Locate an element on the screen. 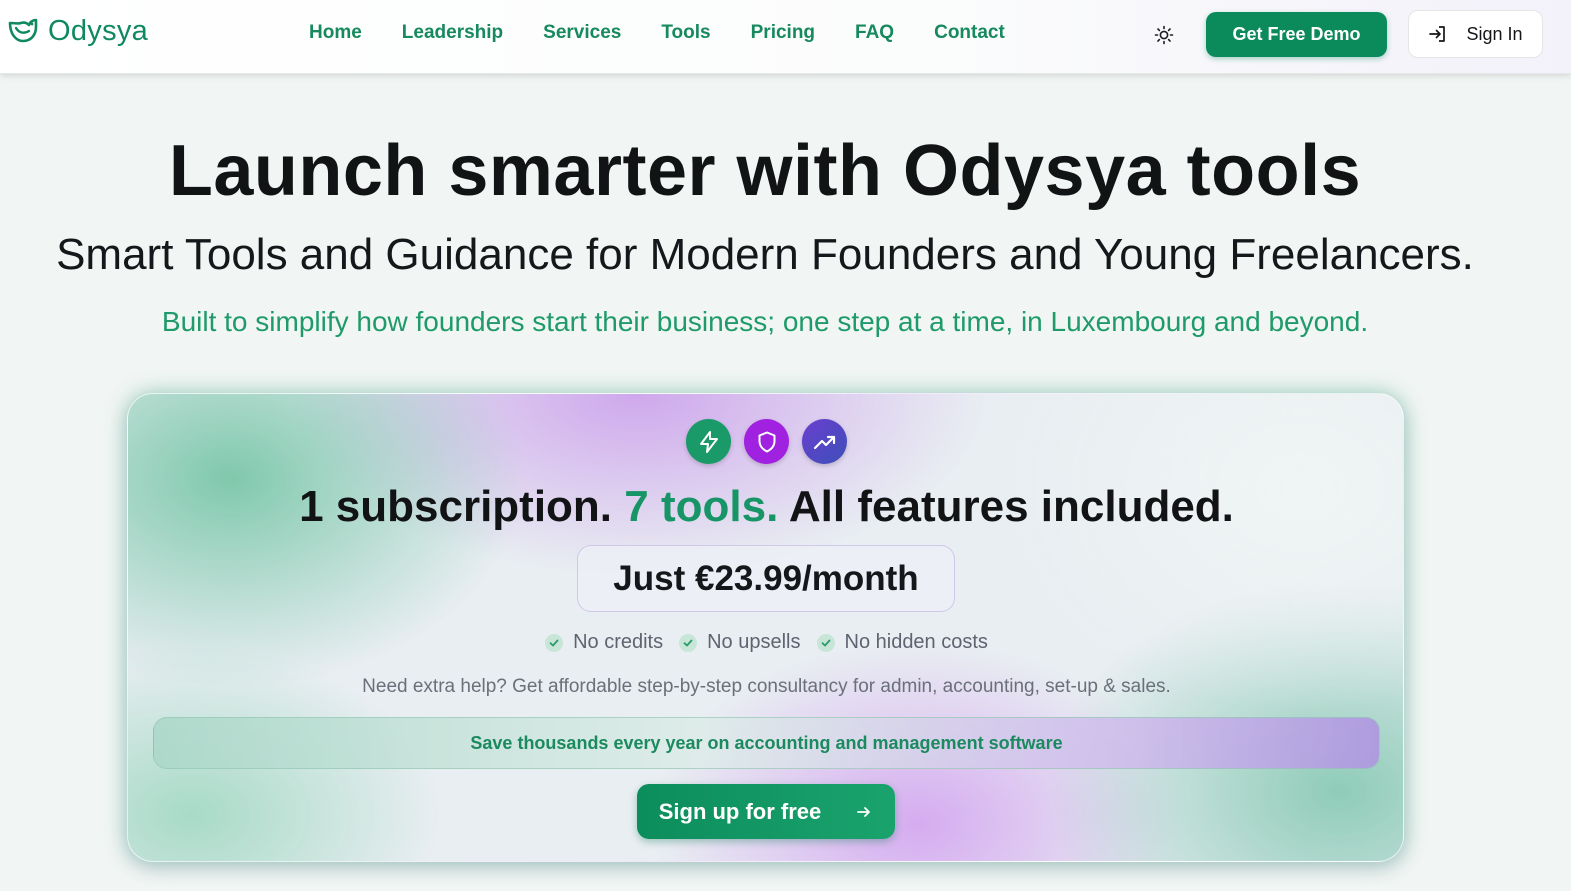 This screenshot has height=891, width=1571. brand-logo: Odysya is located at coordinates (77, 31).